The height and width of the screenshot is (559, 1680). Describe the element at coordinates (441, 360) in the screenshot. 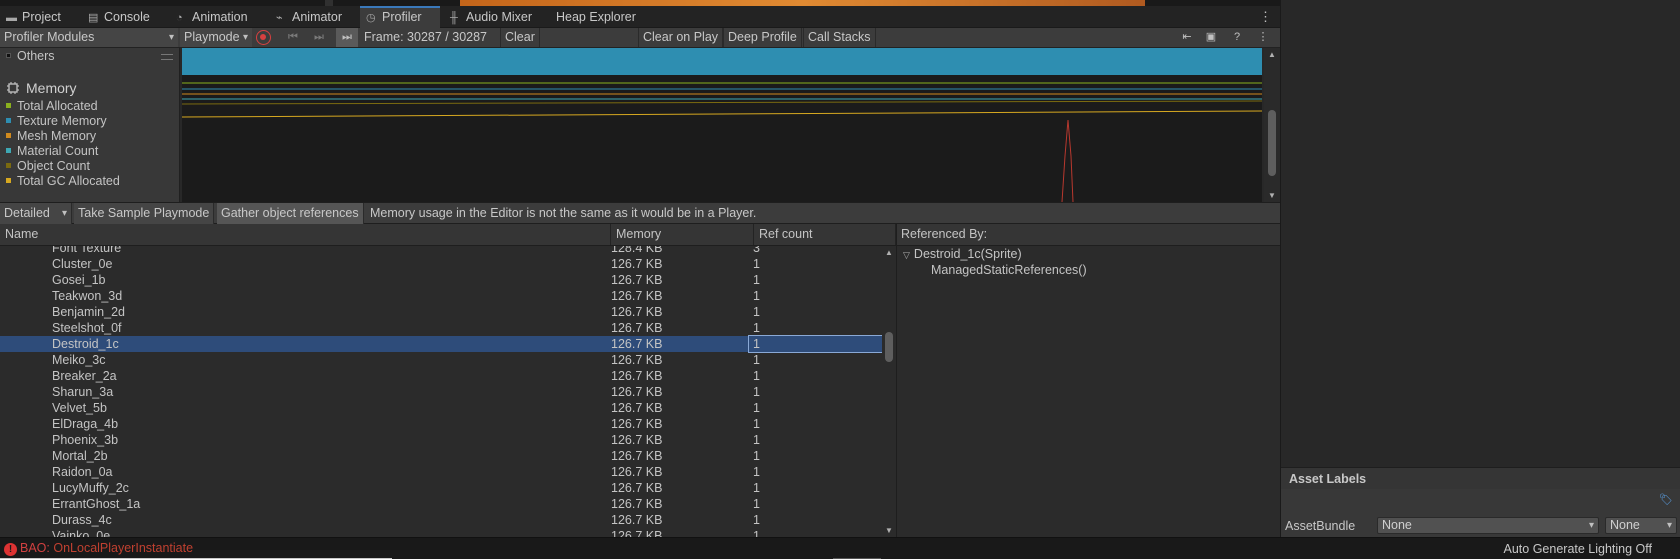

I see `table-row: Meiko_3c 126.7 KB 1` at that location.